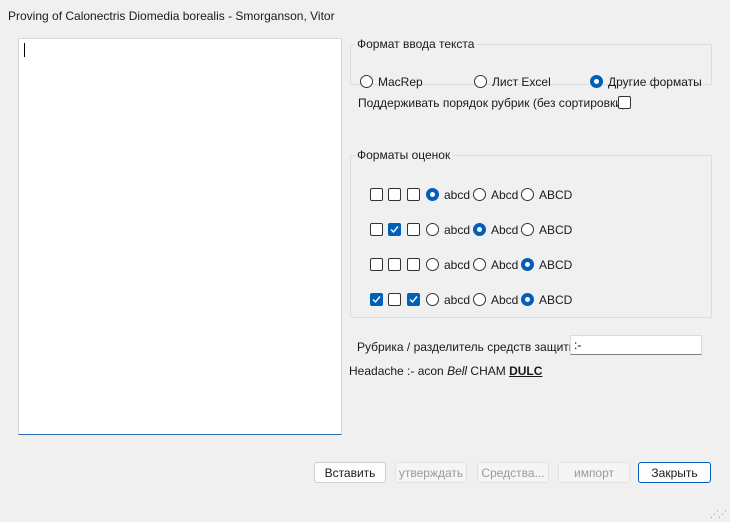  Describe the element at coordinates (594, 472) in the screenshot. I see `import-button: импорт` at that location.